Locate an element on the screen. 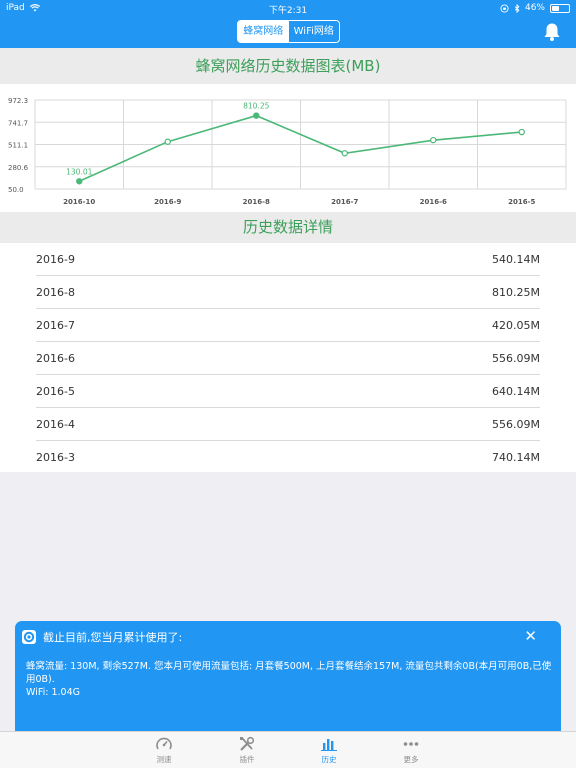  x-tick-label: 2016-5 is located at coordinates (521, 202).